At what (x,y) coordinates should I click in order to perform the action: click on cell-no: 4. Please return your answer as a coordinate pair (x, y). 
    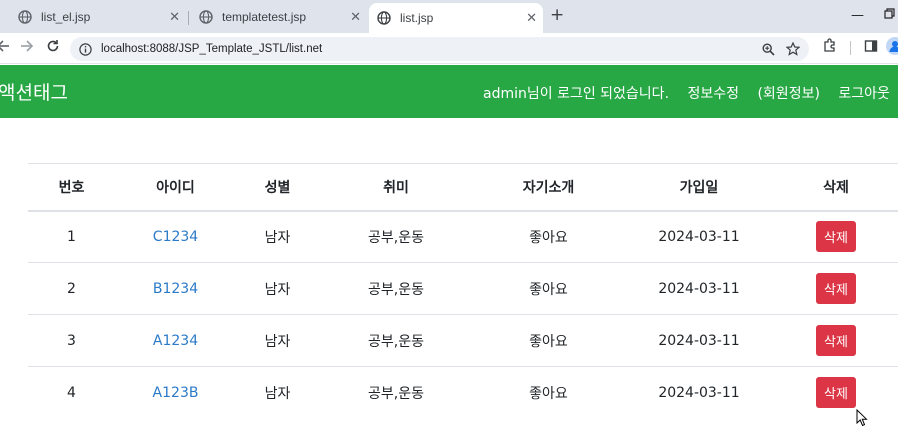
    Looking at the image, I should click on (71, 392).